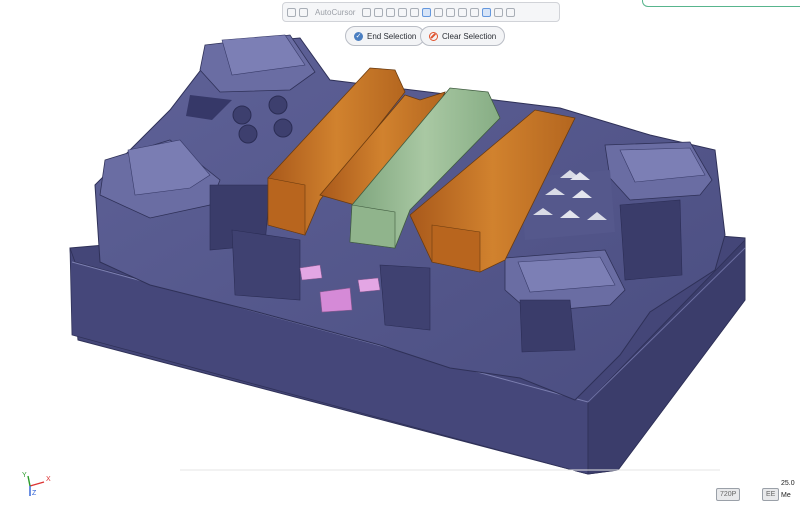 The image size is (800, 507). Describe the element at coordinates (771, 494) in the screenshot. I see `aux-badge: EE` at that location.